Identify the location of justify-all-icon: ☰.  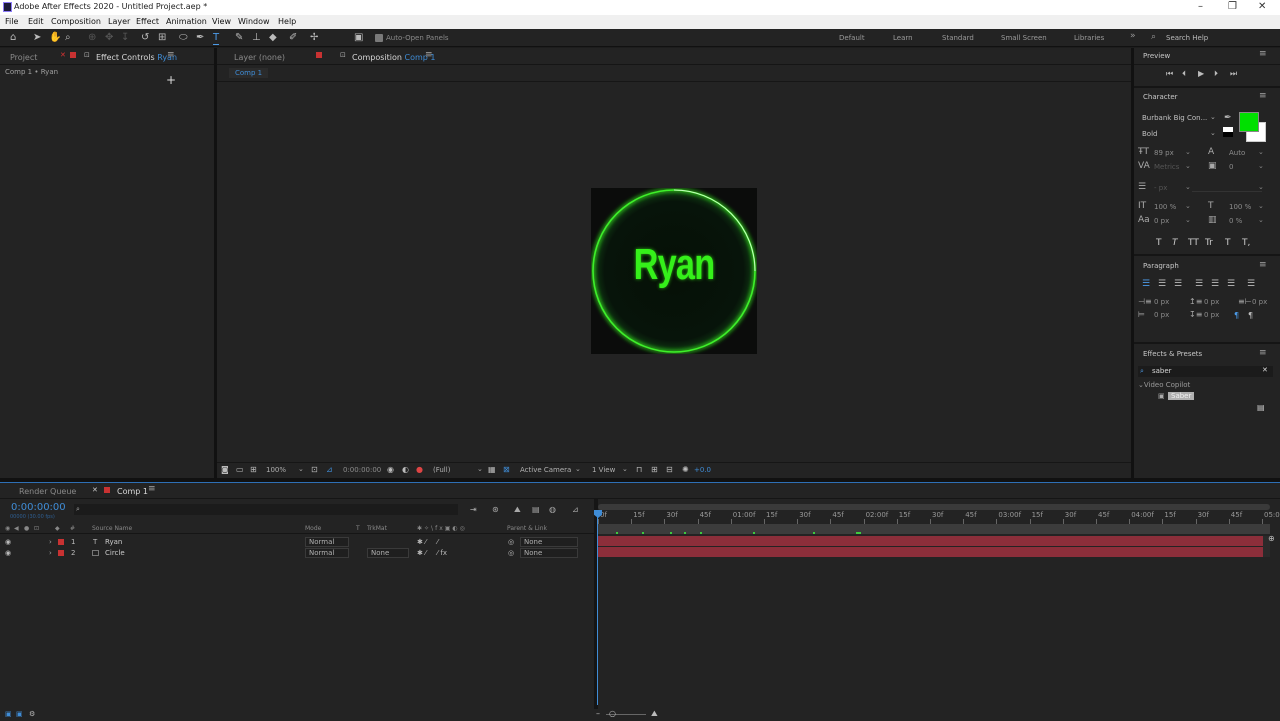
(1251, 284).